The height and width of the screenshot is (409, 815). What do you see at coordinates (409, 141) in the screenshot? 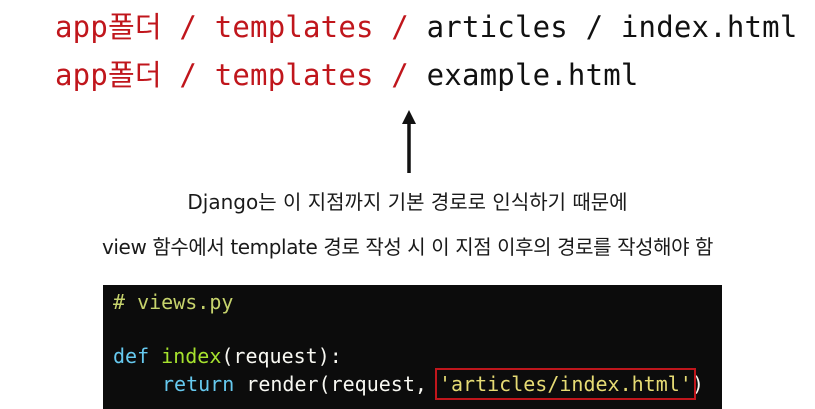
I see `up-arrow-icon` at bounding box center [409, 141].